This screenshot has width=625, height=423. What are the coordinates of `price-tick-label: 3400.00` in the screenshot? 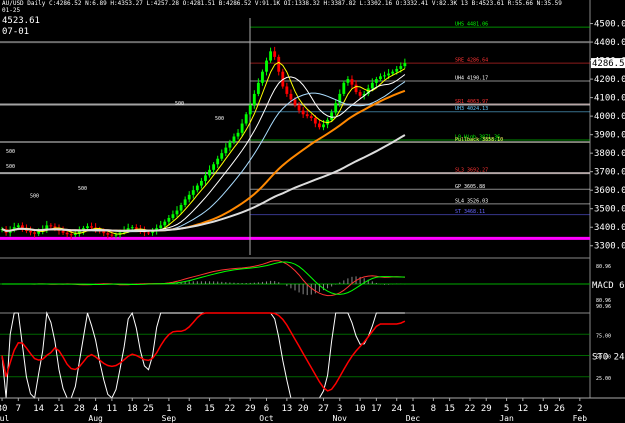 It's located at (609, 228).